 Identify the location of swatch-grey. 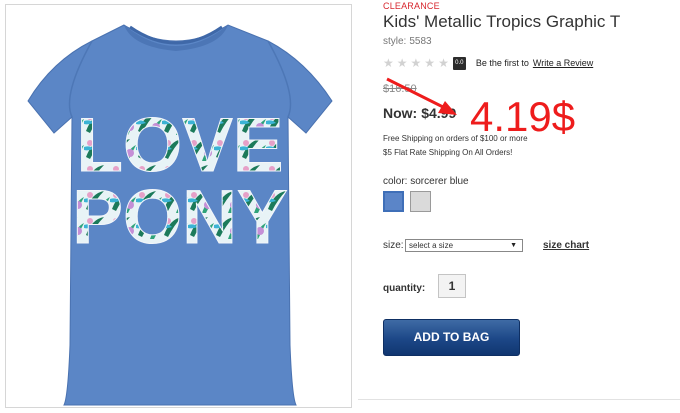
(420, 201).